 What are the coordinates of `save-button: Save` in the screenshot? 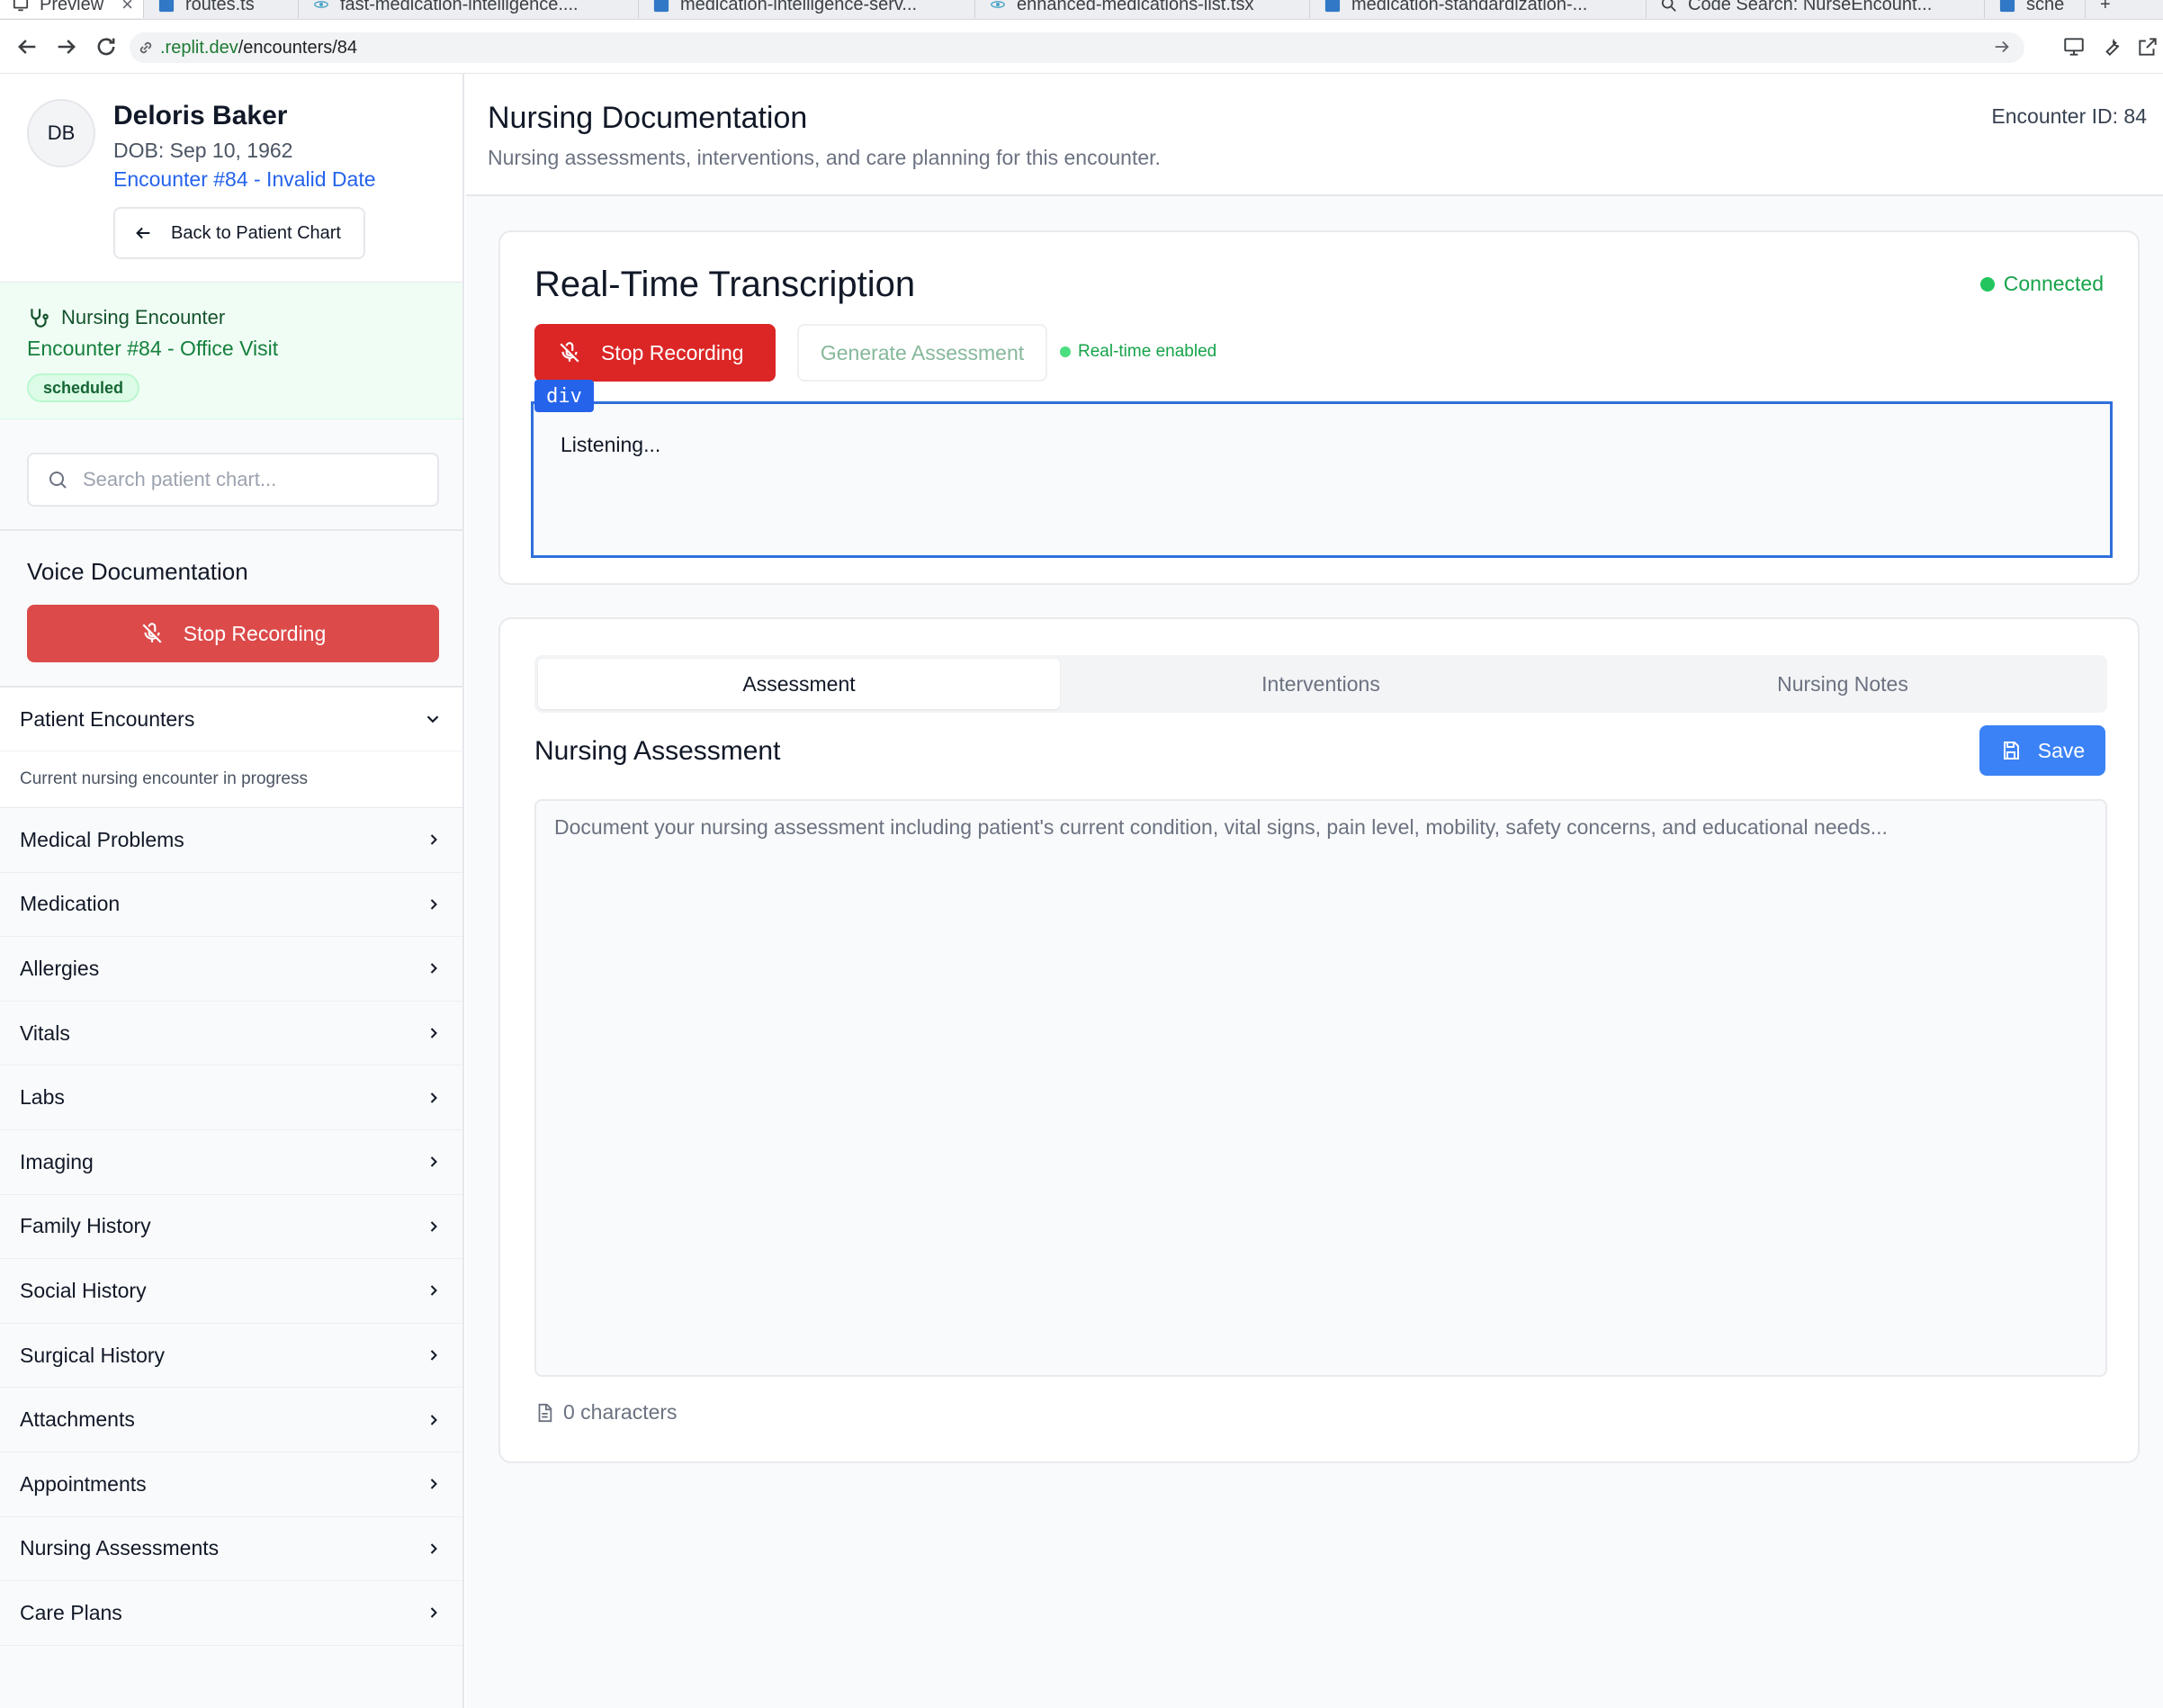 It's located at (2042, 750).